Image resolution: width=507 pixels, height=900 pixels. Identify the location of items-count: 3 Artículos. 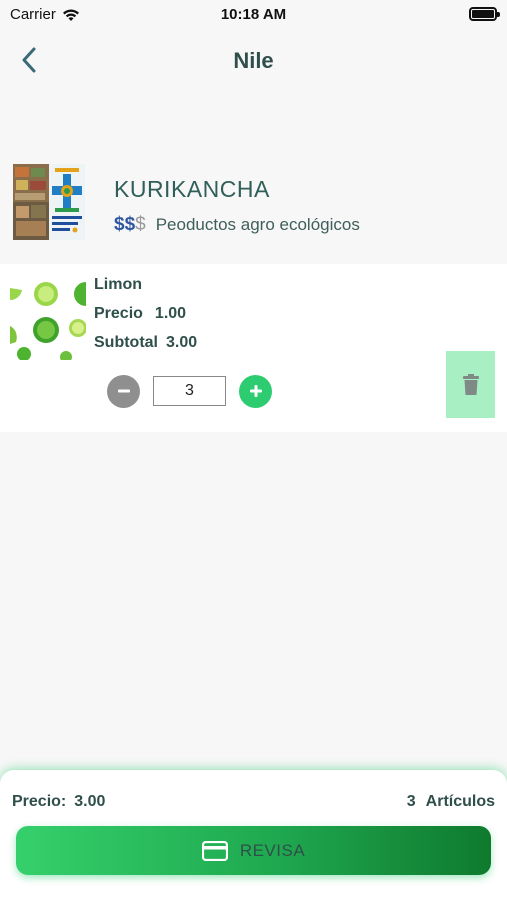
(451, 802).